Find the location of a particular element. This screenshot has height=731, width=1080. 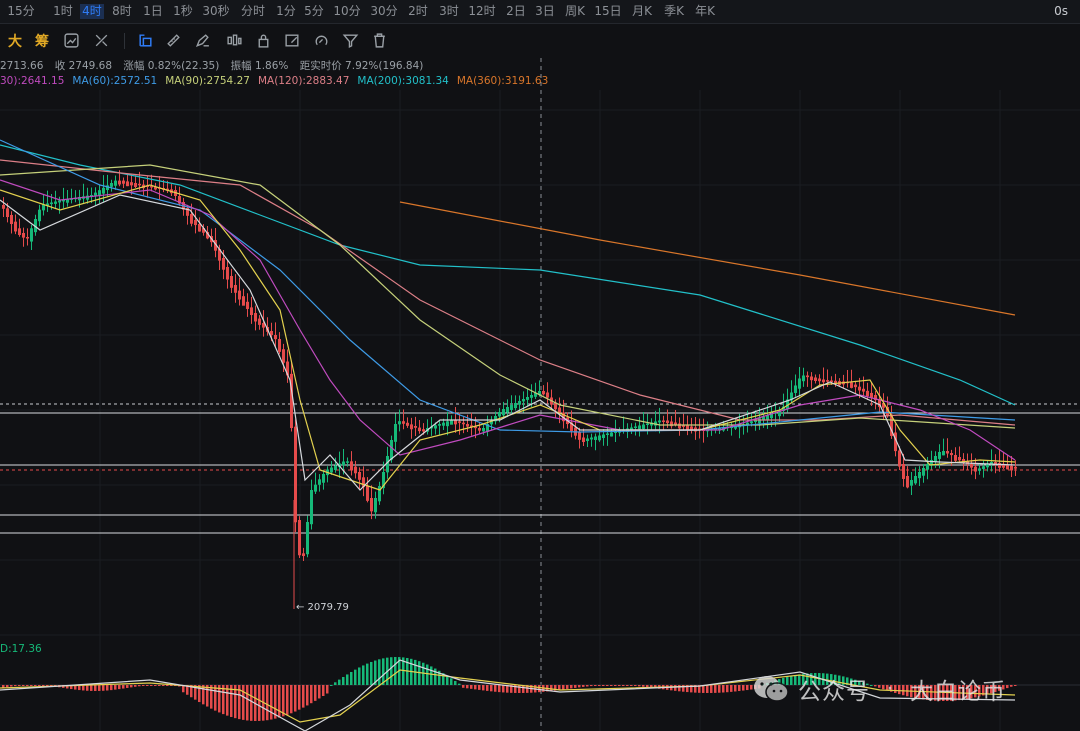

watermark-sep: · is located at coordinates (890, 689).